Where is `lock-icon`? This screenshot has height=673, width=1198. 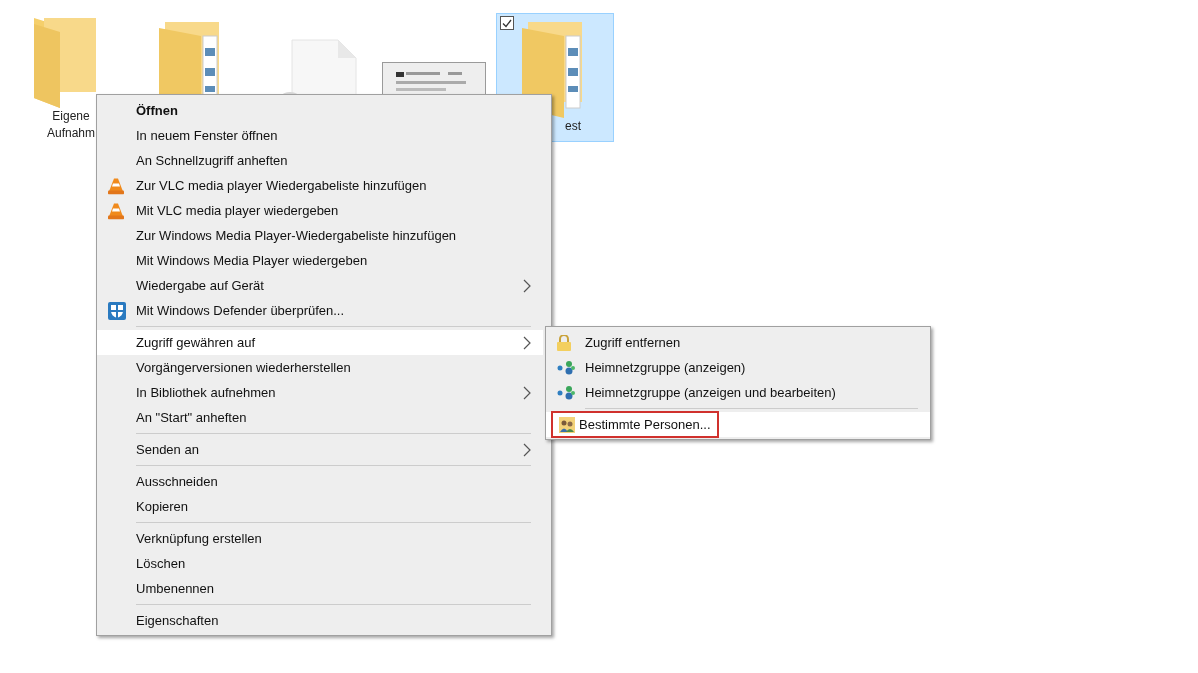 lock-icon is located at coordinates (564, 342).